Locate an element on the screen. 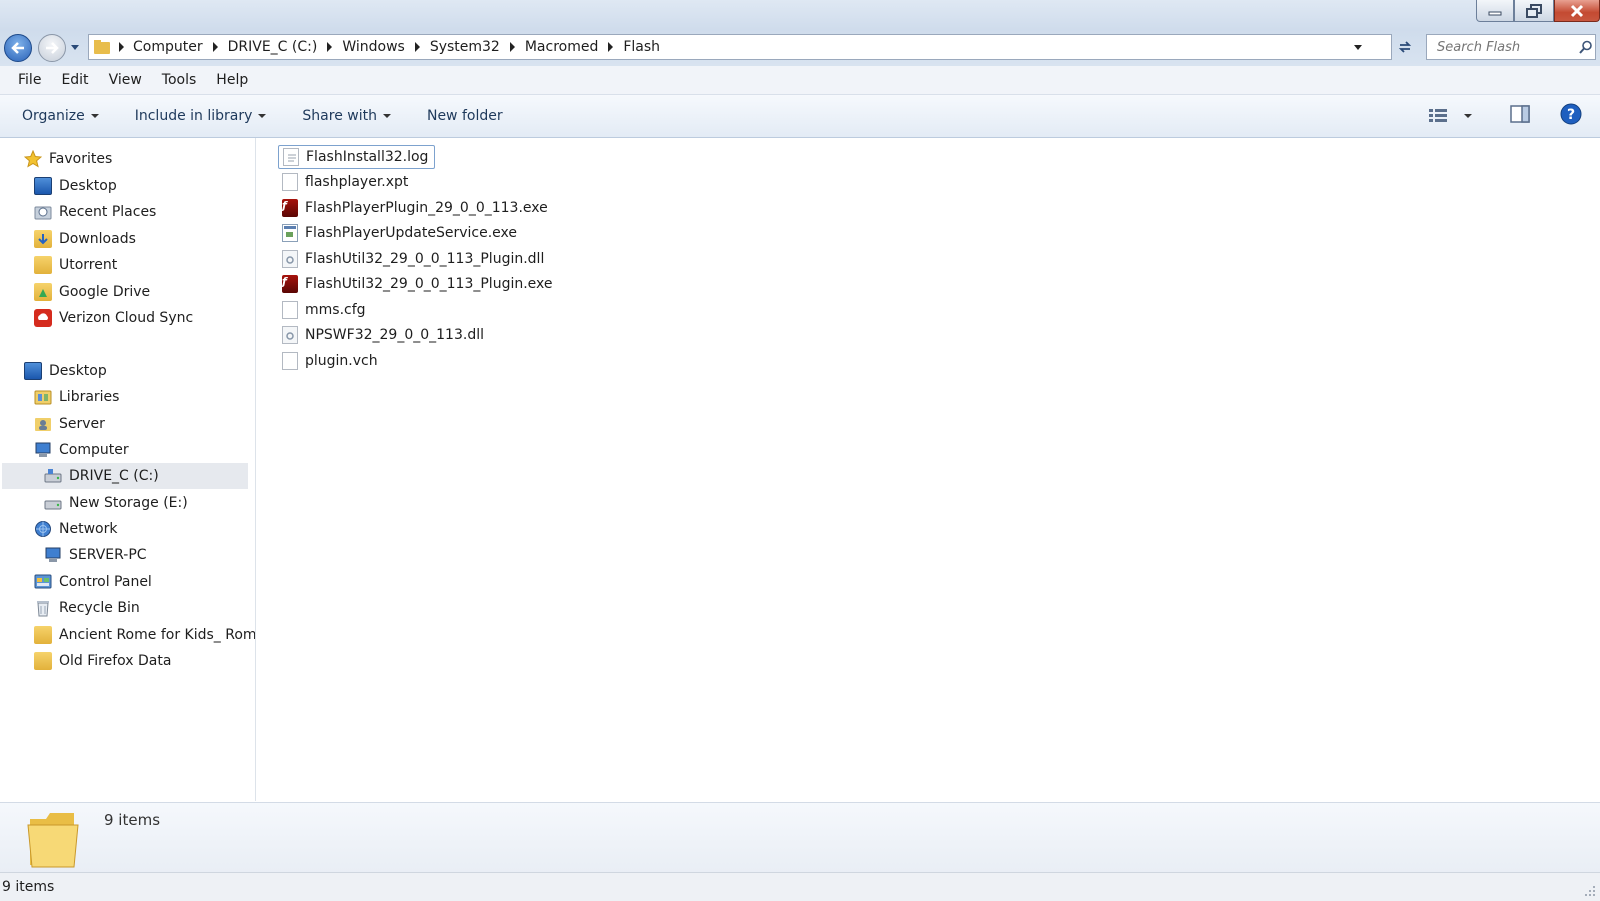 This screenshot has height=901, width=1600. sidebar-item-label: Server is located at coordinates (82, 424).